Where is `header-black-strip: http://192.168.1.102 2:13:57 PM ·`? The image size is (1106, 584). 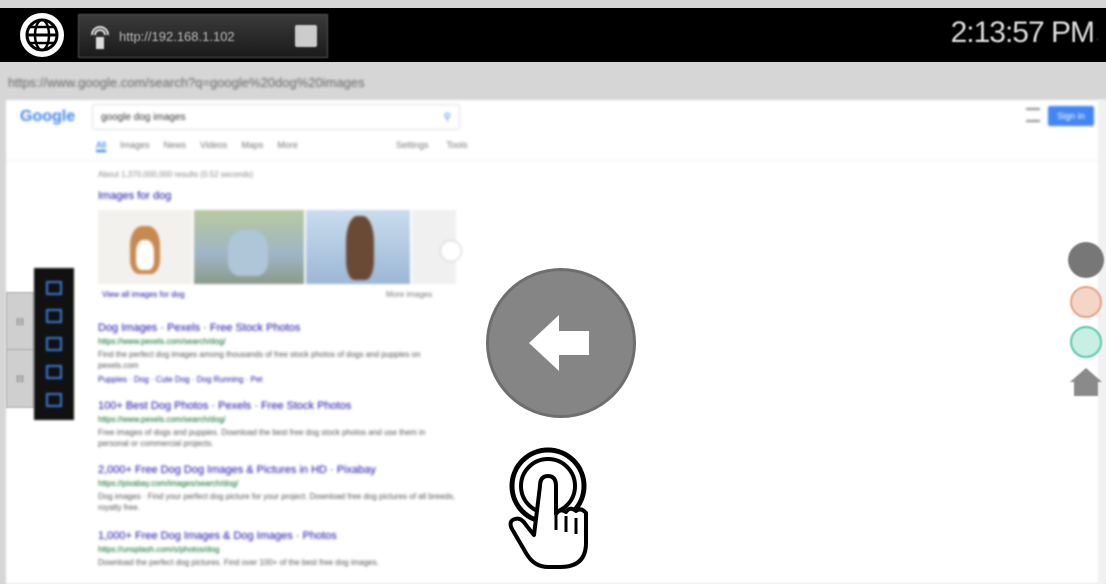
header-black-strip: http://192.168.1.102 2:13:57 PM · is located at coordinates (553, 35).